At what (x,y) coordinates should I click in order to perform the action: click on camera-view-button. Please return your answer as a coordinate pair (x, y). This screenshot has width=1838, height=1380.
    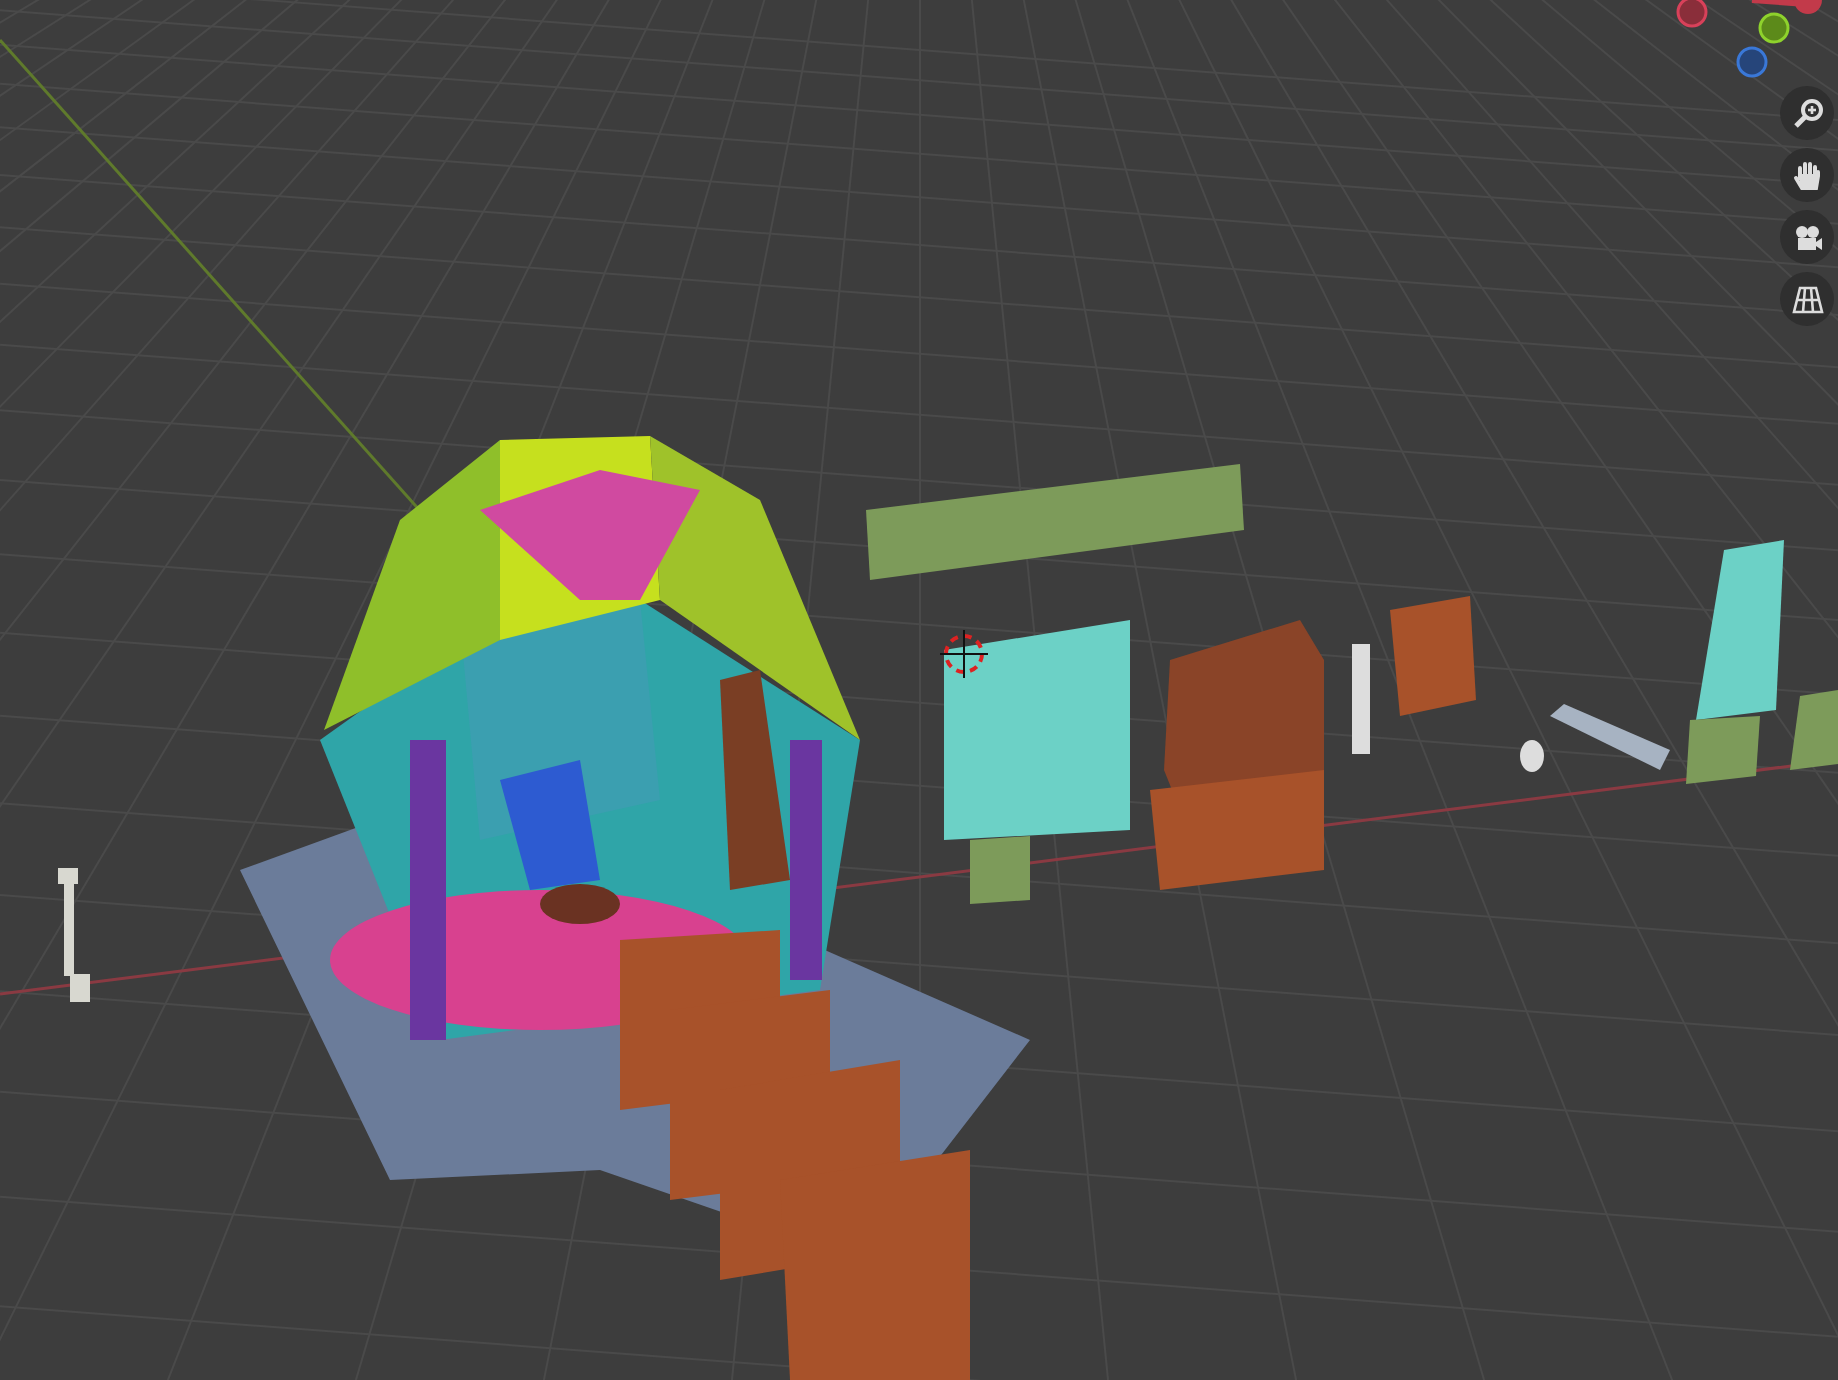
    Looking at the image, I should click on (1807, 237).